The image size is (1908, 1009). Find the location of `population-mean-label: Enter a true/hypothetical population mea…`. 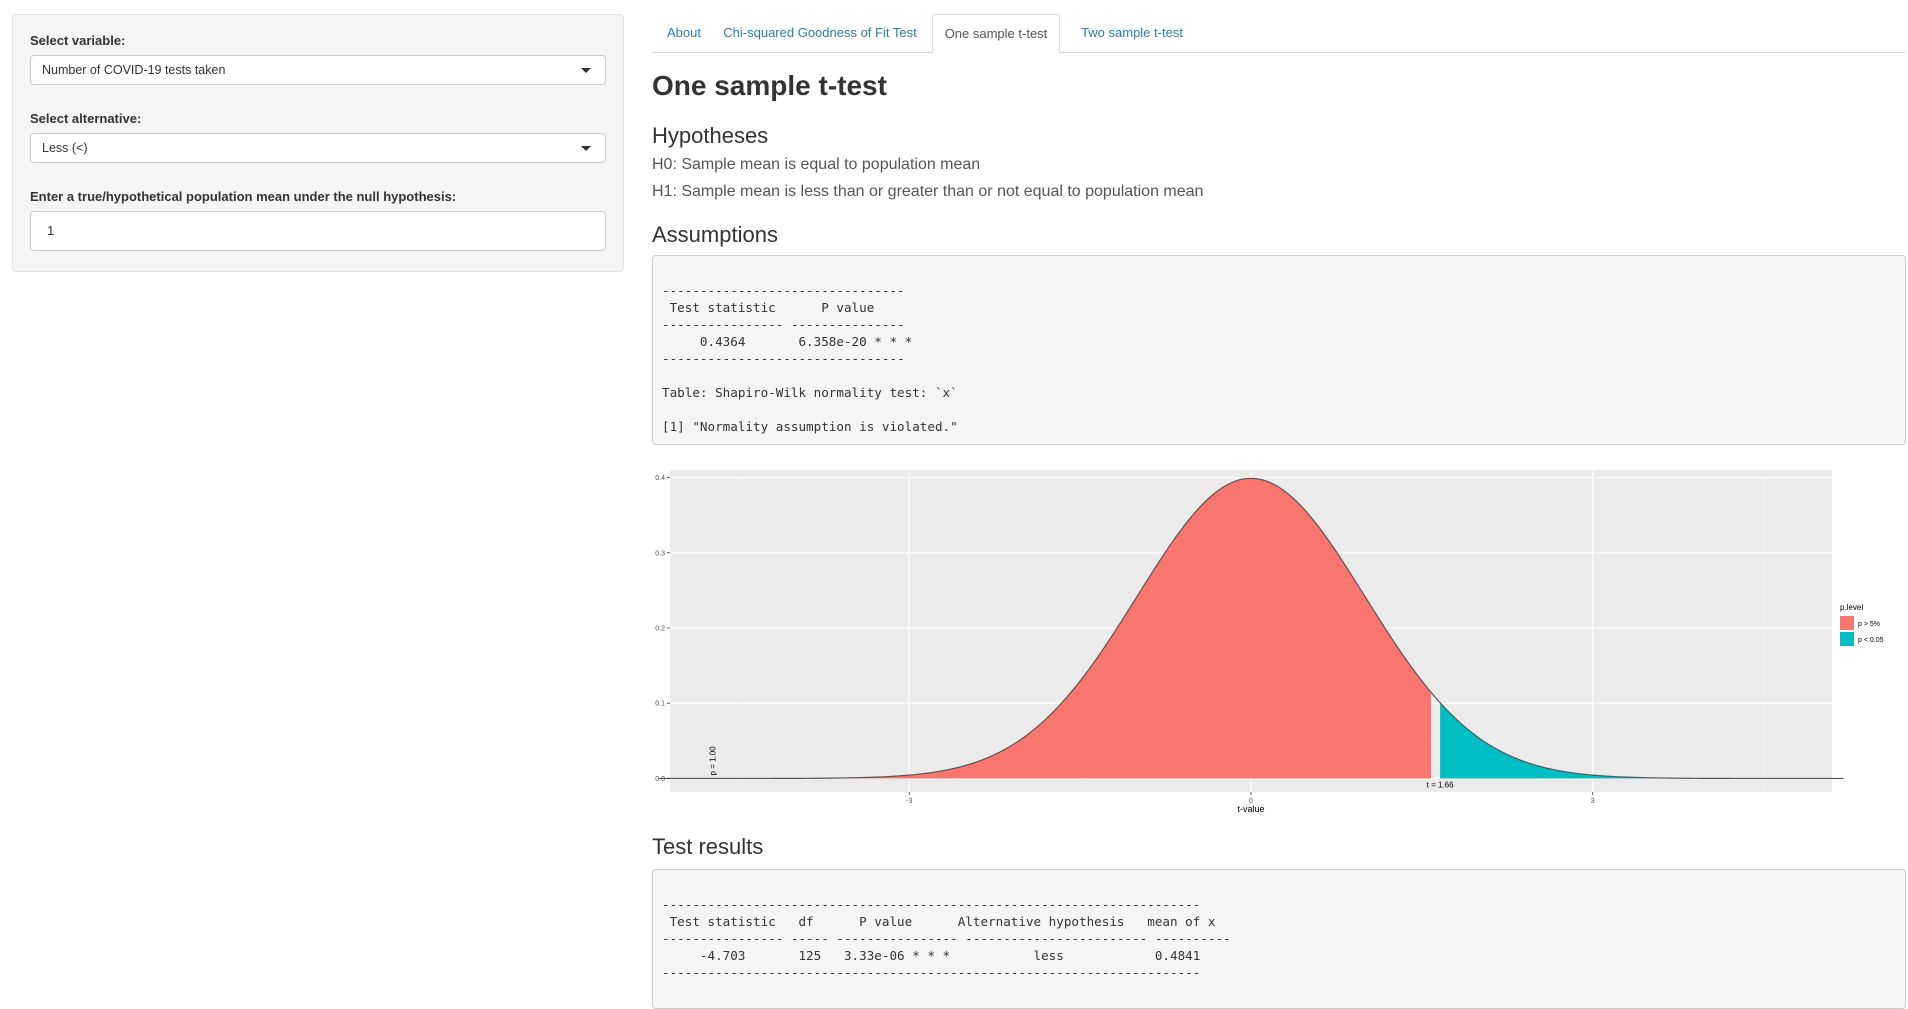

population-mean-label: Enter a true/hypothetical population mea… is located at coordinates (243, 196).